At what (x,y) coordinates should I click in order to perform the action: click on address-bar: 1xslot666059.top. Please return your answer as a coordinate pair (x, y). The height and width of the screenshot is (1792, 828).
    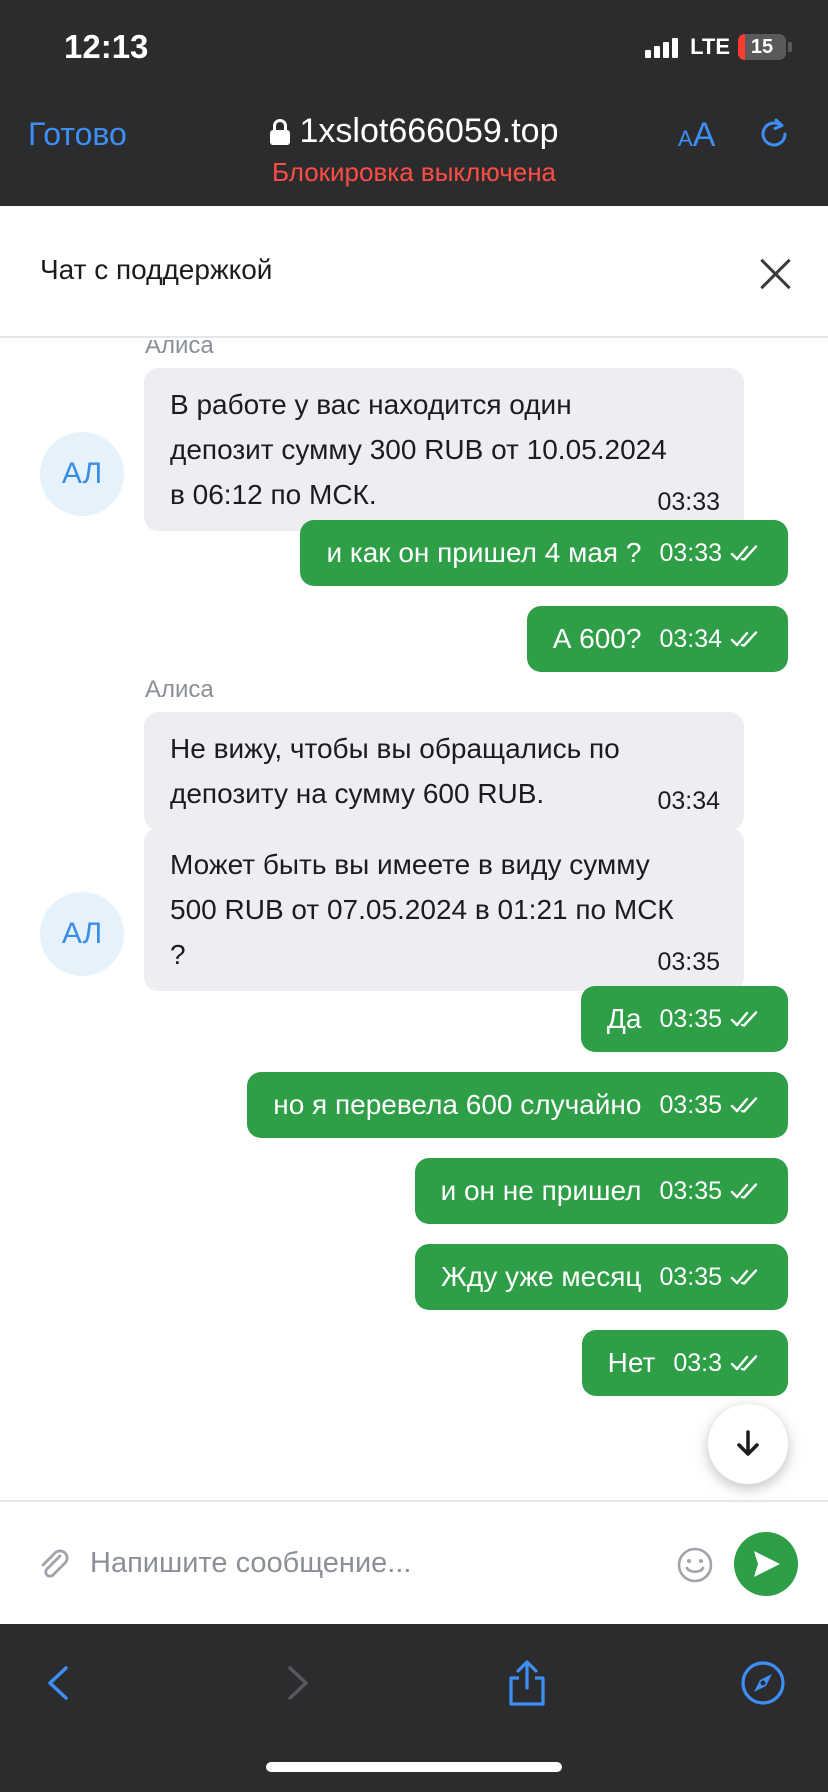
    Looking at the image, I should click on (414, 131).